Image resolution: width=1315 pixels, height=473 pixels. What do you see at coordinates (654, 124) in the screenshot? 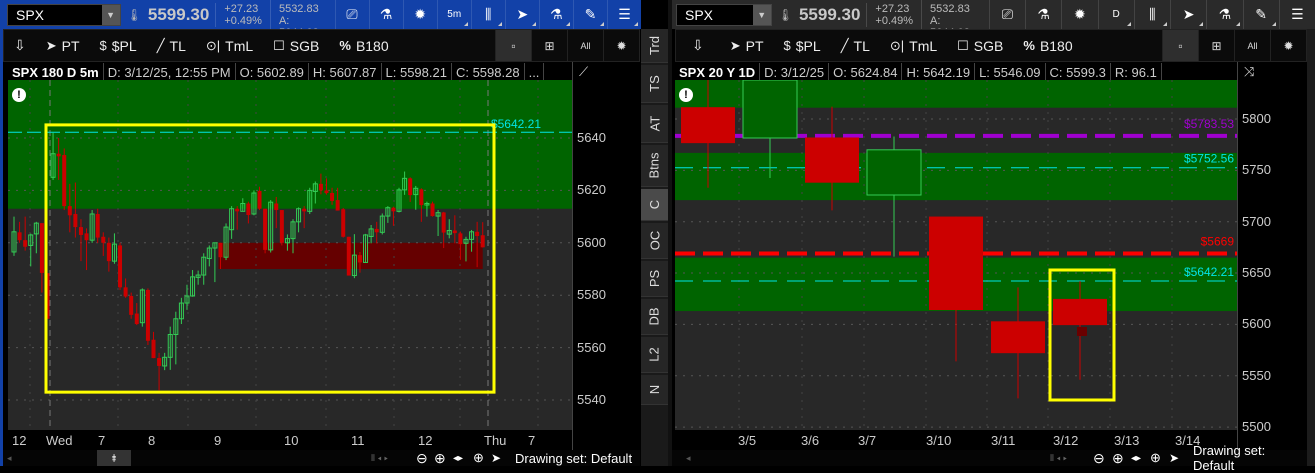
I see `side-tab-at: AT` at bounding box center [654, 124].